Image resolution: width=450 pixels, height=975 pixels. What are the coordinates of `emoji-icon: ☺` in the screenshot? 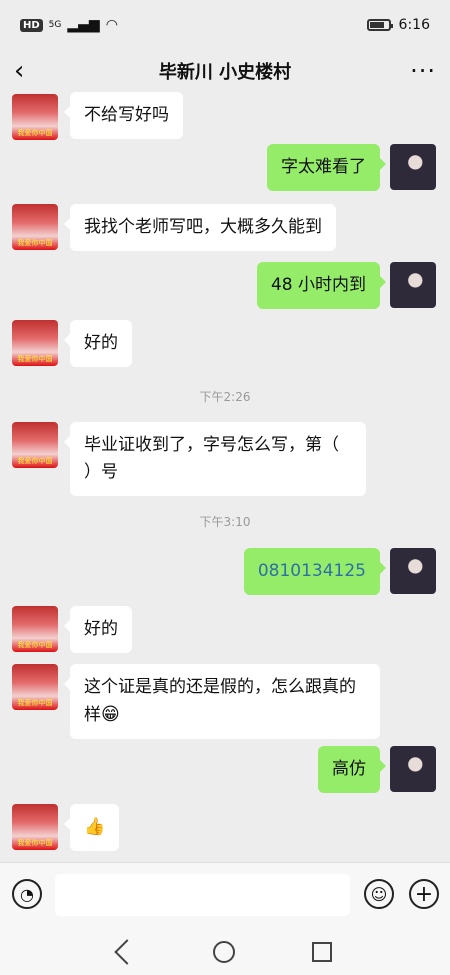 It's located at (379, 894).